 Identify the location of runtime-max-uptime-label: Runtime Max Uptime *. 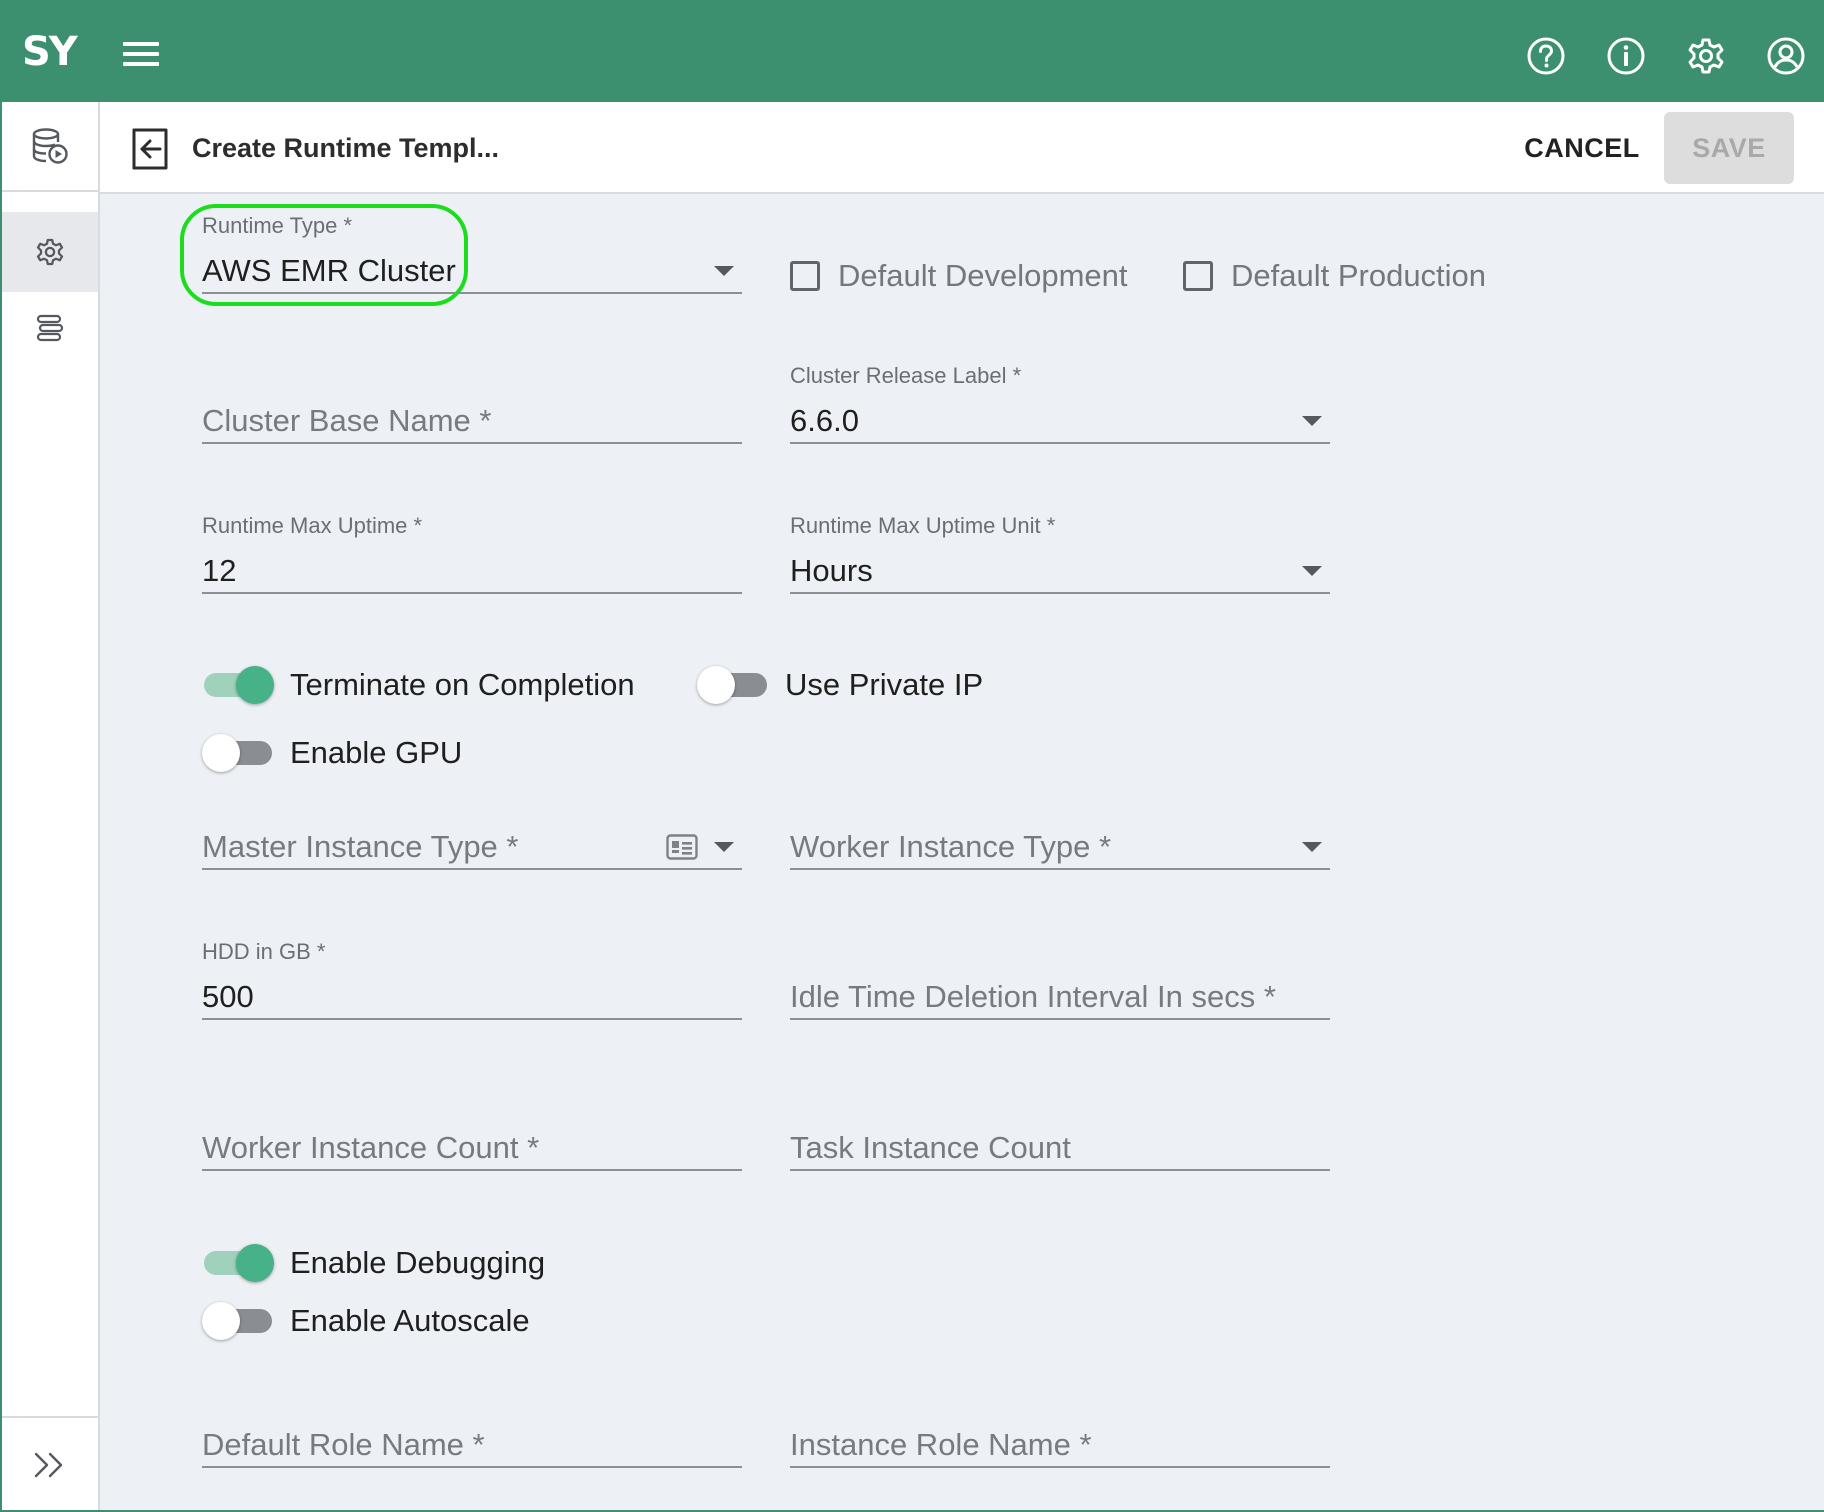
(312, 525).